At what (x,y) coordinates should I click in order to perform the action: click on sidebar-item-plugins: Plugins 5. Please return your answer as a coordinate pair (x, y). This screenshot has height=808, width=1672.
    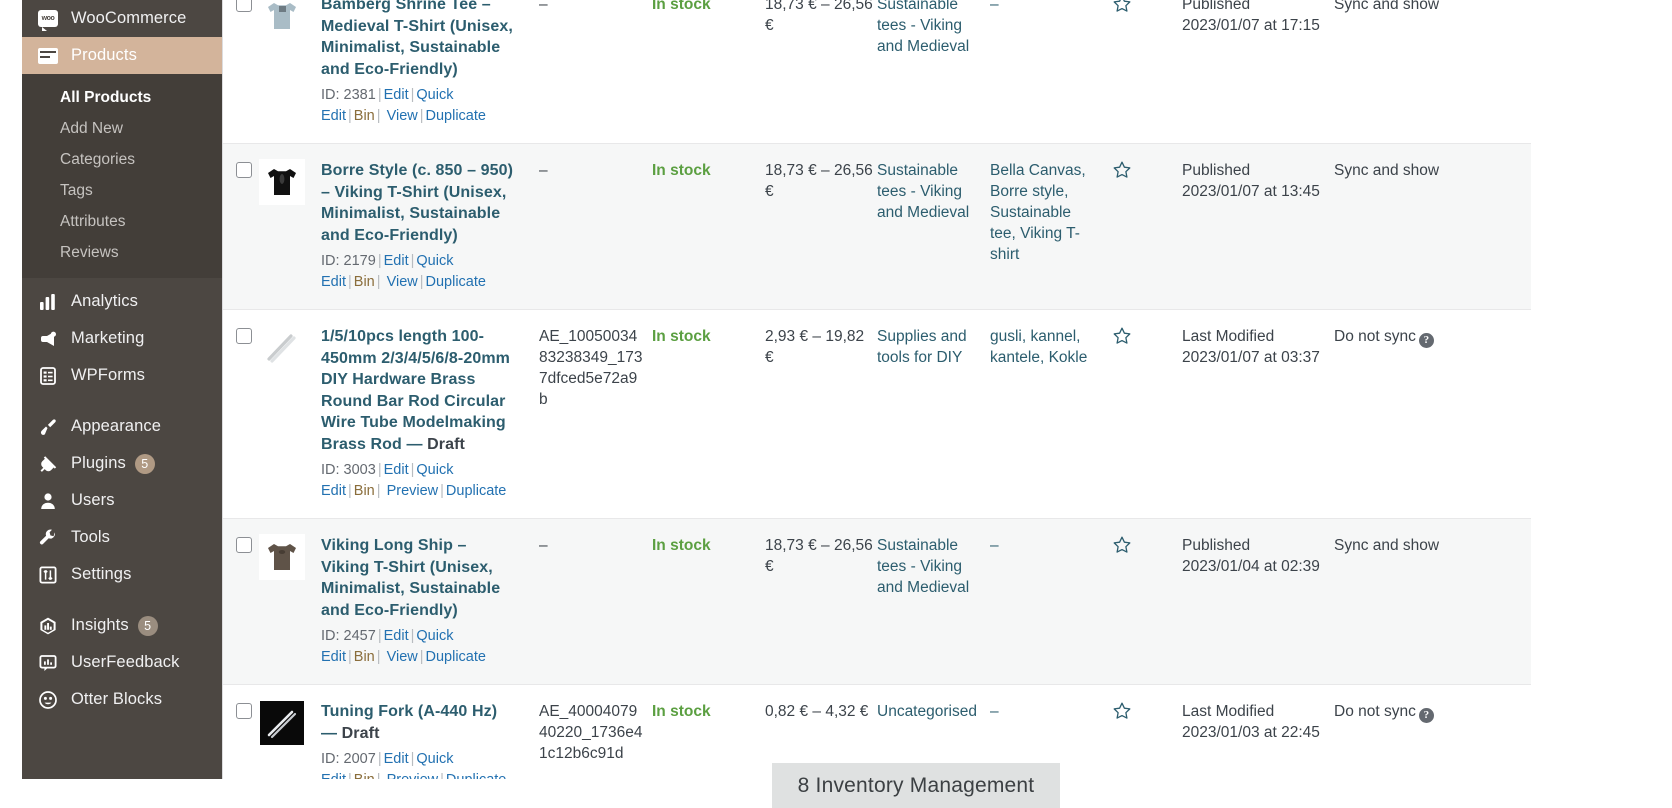
    Looking at the image, I should click on (122, 463).